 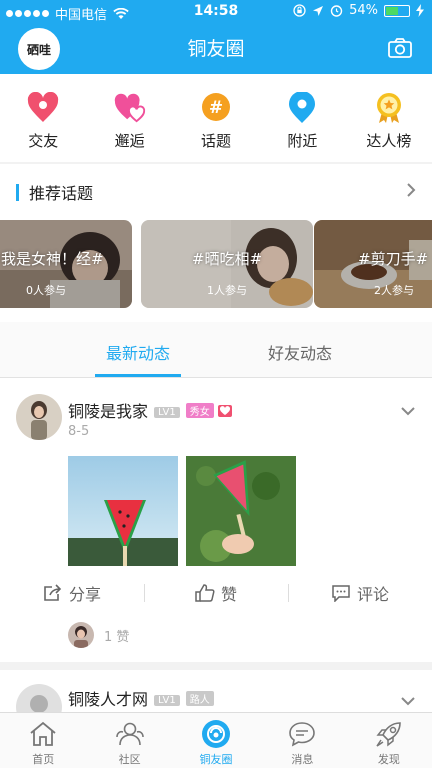 What do you see at coordinates (130, 108) in the screenshot?
I see `double-heart-icon` at bounding box center [130, 108].